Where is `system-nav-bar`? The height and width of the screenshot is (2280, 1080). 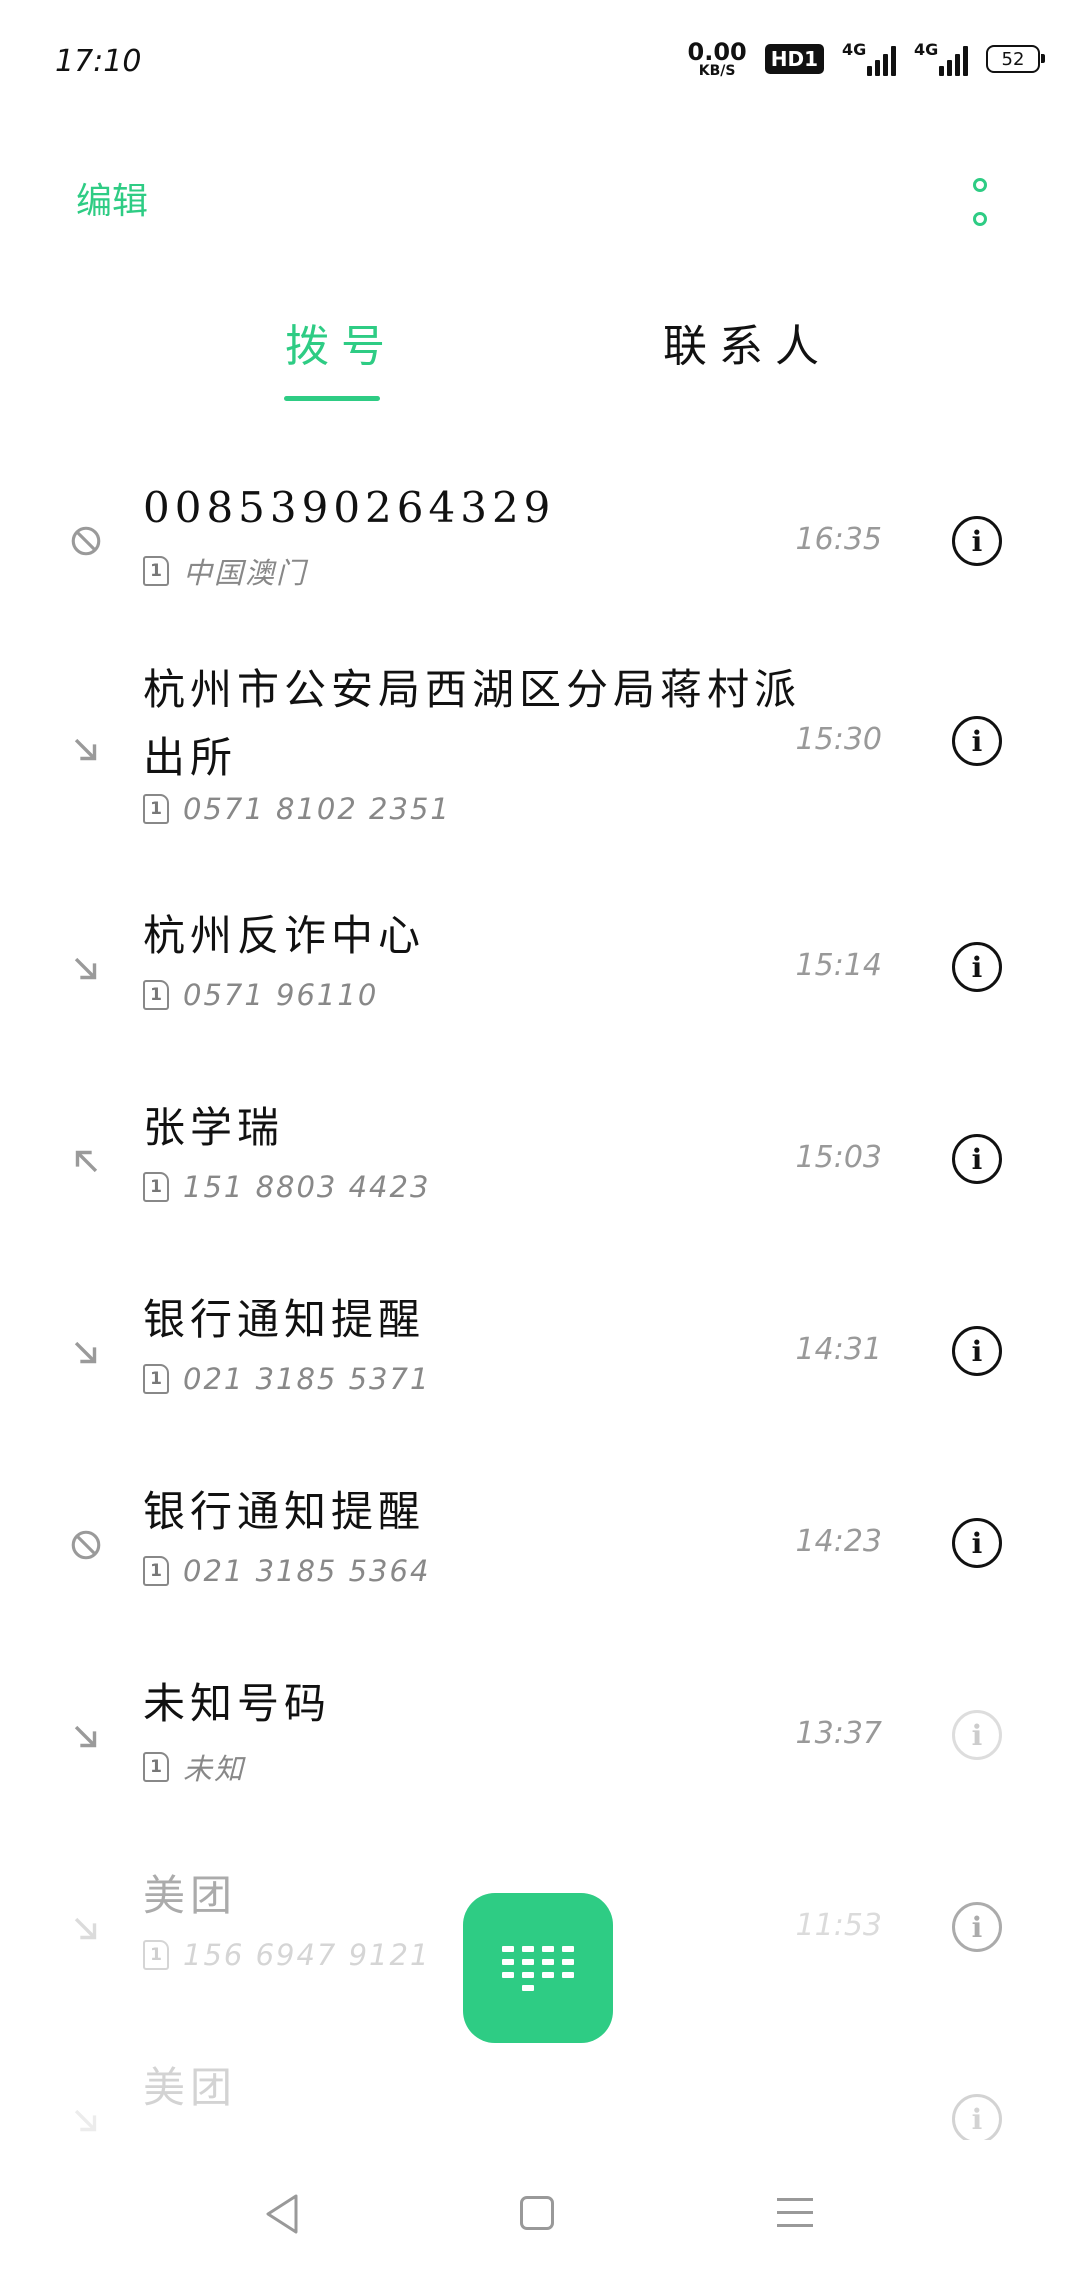
system-nav-bar is located at coordinates (540, 2215).